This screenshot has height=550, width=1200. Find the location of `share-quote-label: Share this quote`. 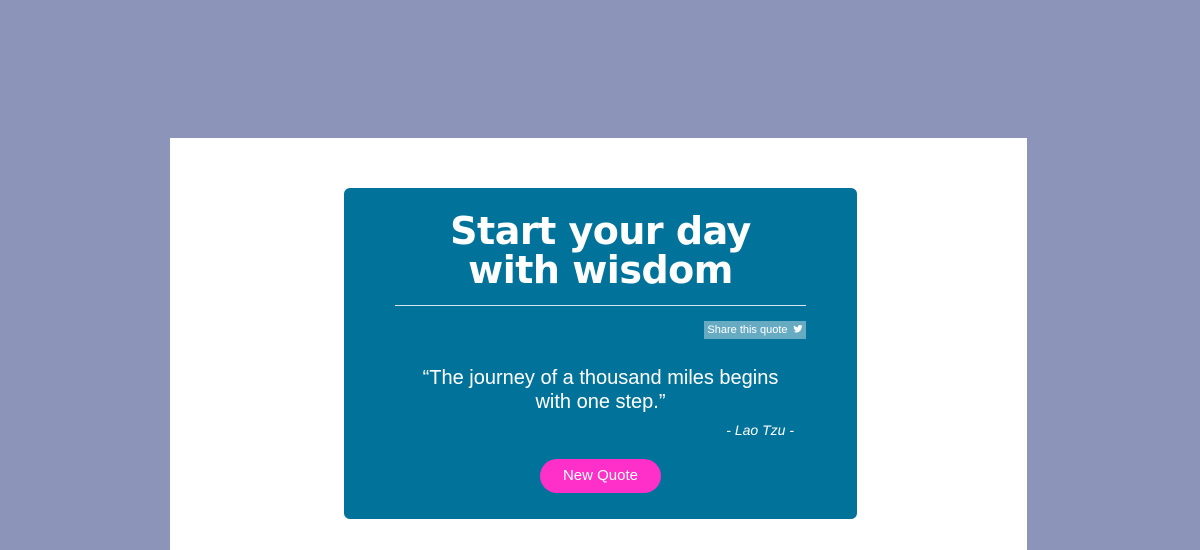

share-quote-label: Share this quote is located at coordinates (747, 330).